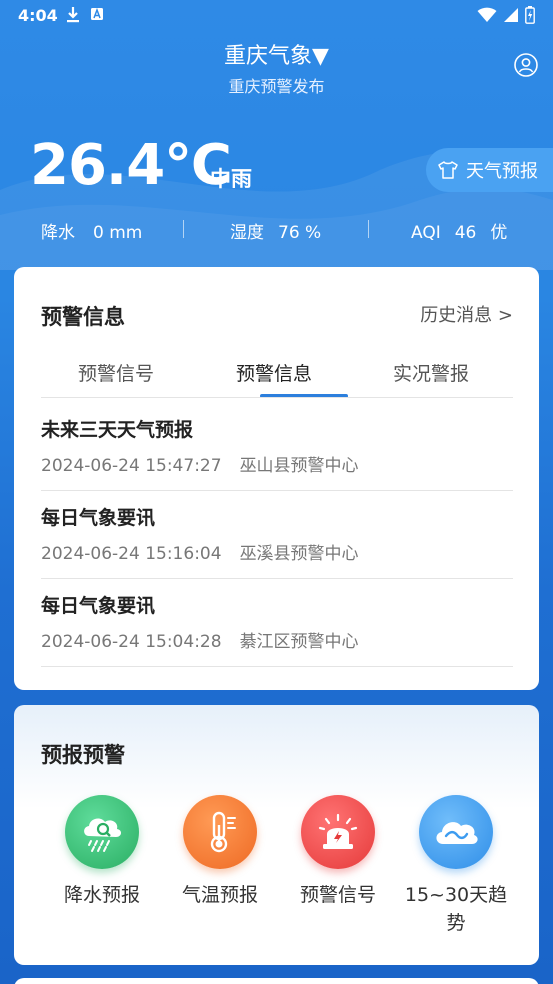 The image size is (553, 984). What do you see at coordinates (277, 535) in the screenshot?
I see `alert-list-item: 每日气象要讯 2024-06-24 15:16:04 巫溪县预警中心` at bounding box center [277, 535].